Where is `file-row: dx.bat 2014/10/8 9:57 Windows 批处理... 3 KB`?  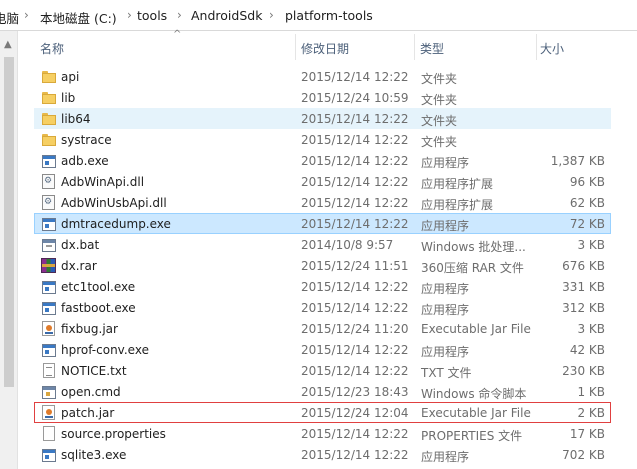 file-row: dx.bat 2014/10/8 9:57 Windows 批处理... 3 KB is located at coordinates (322, 244).